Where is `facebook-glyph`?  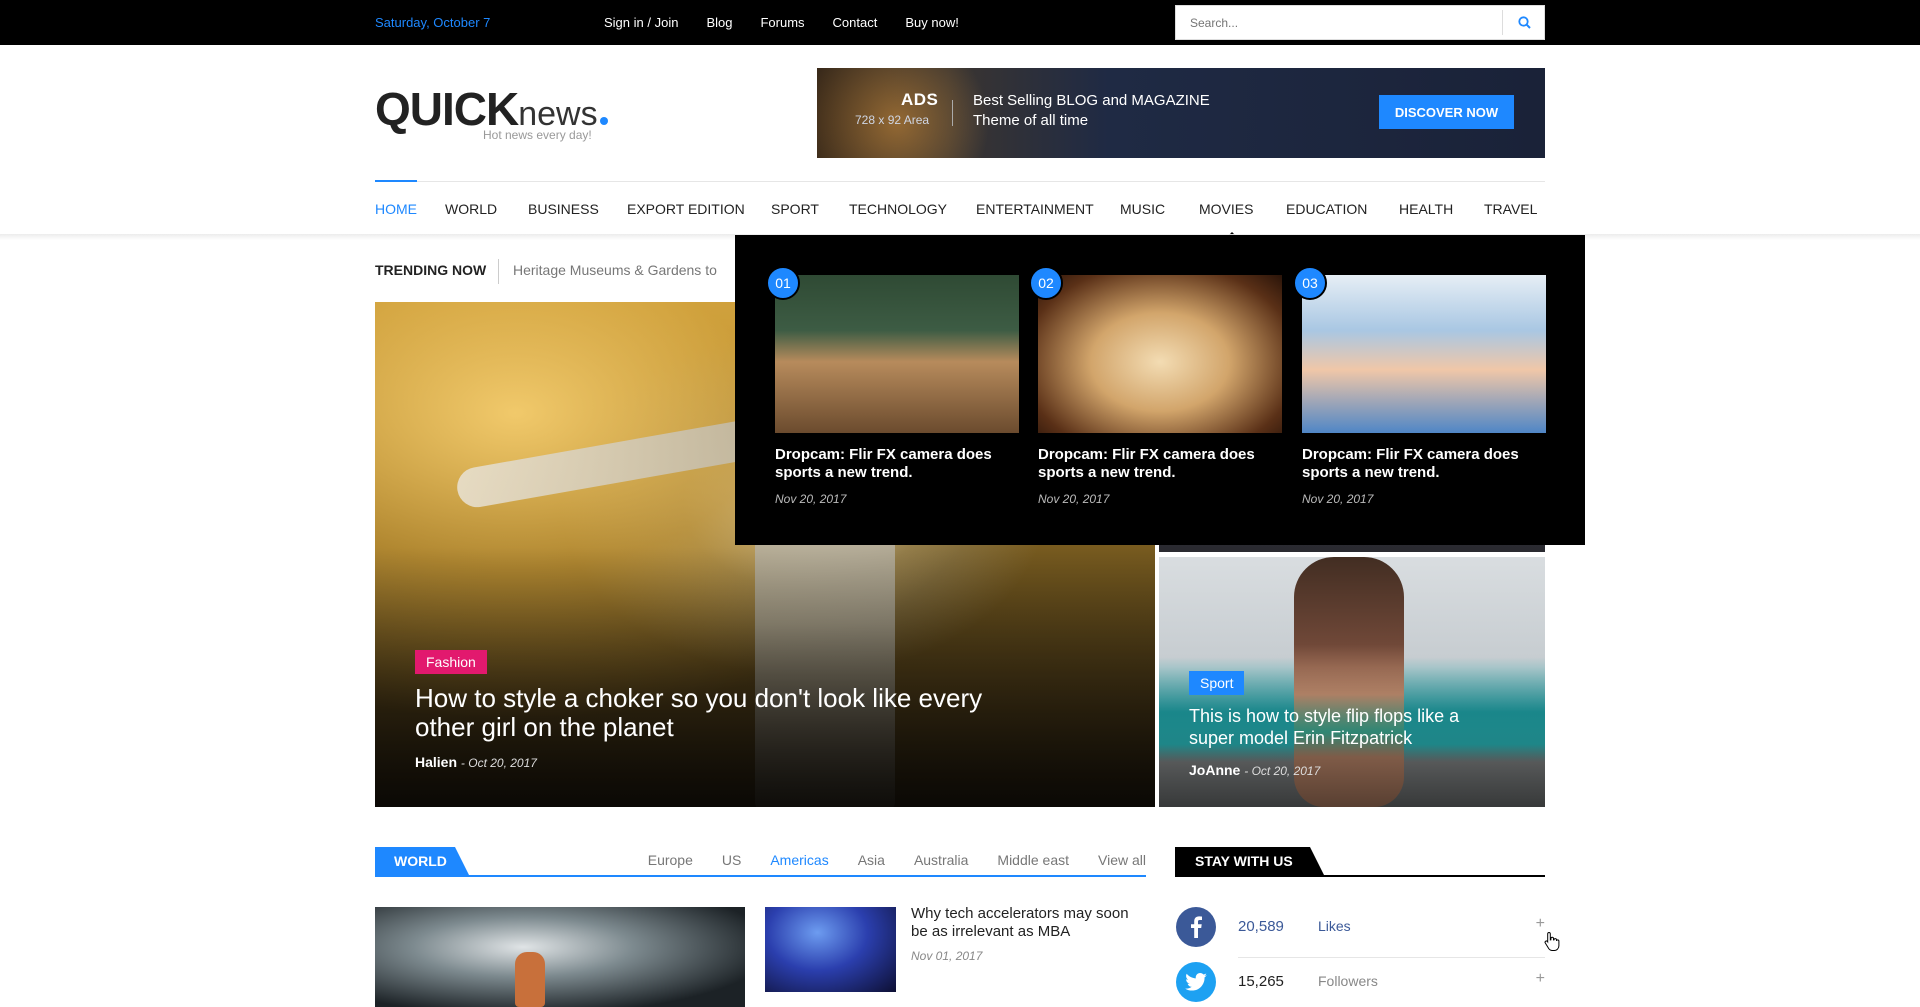
facebook-glyph is located at coordinates (1196, 927).